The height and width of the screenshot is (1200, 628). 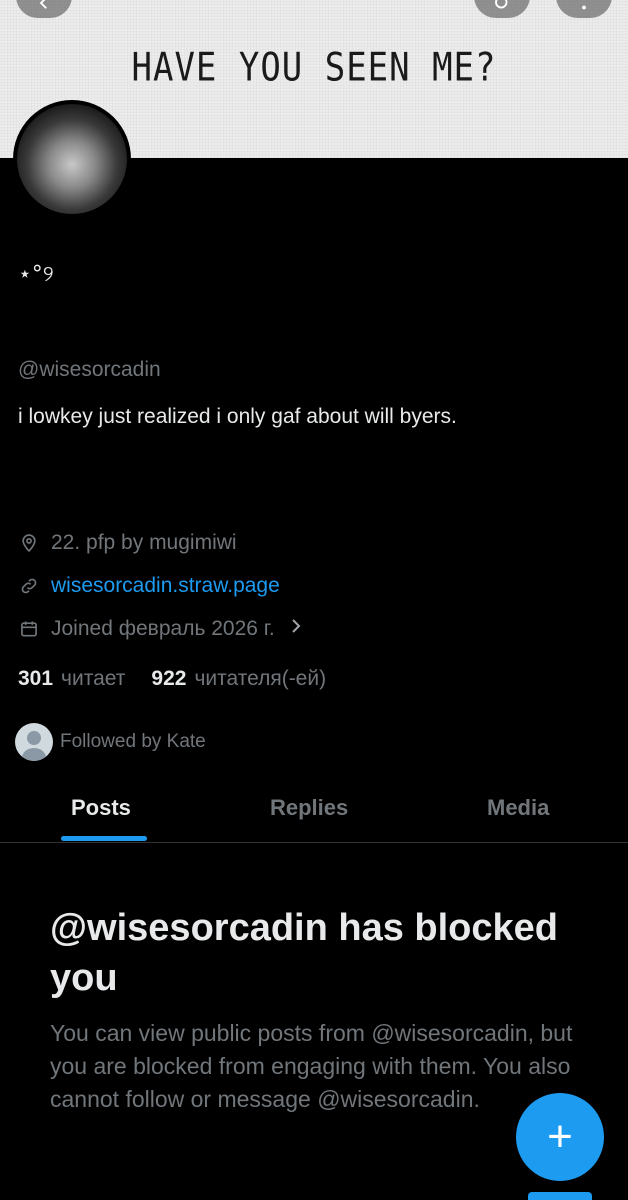 I want to click on following-label: читает, so click(x=93, y=678).